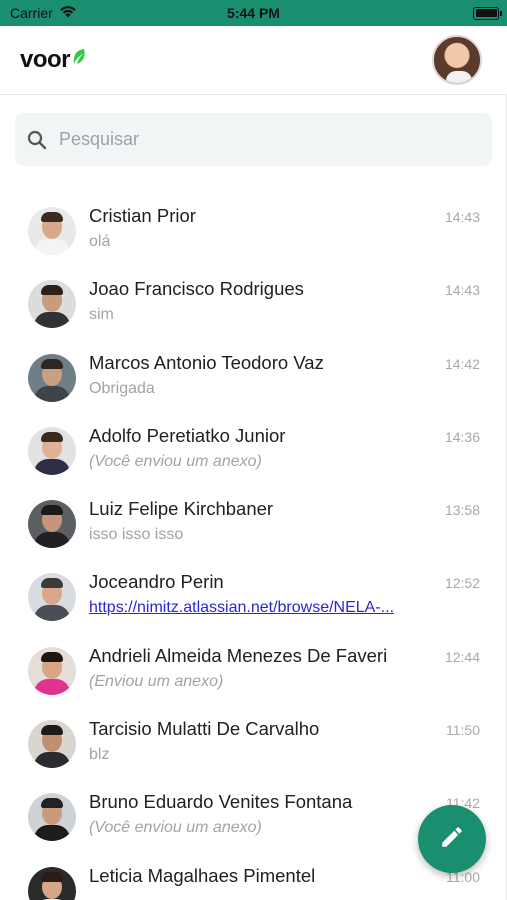  What do you see at coordinates (457, 60) in the screenshot?
I see `profile-avatar` at bounding box center [457, 60].